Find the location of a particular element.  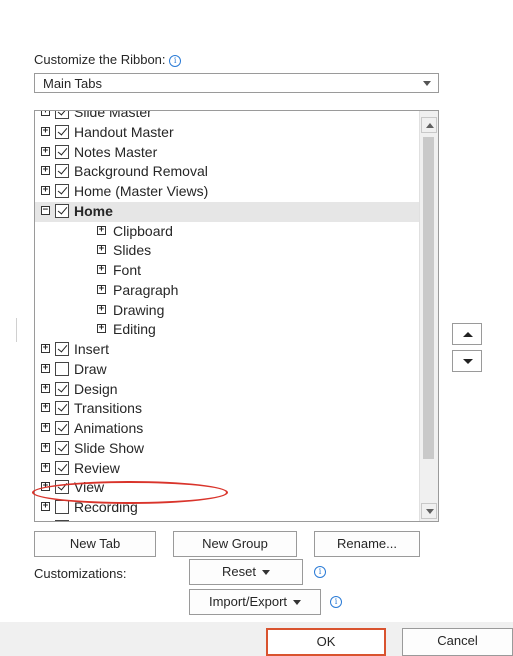

scroll-thumb is located at coordinates (428, 298).